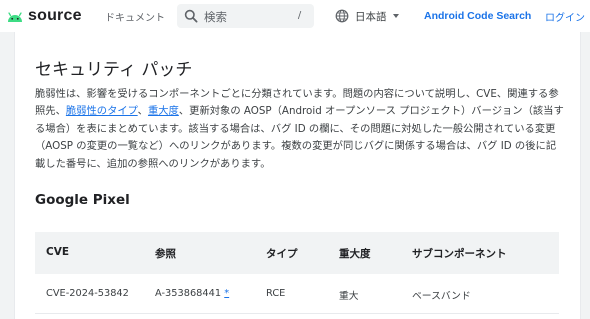 The image size is (590, 319). Describe the element at coordinates (355, 254) in the screenshot. I see `header-severity: 重大度` at that location.